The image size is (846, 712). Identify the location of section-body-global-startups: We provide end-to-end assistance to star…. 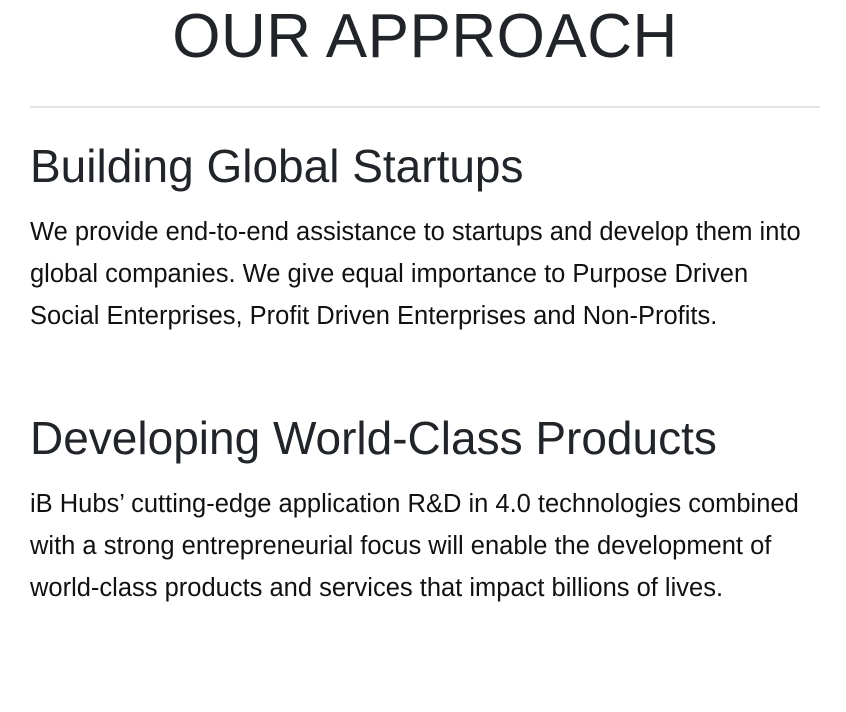
(415, 274).